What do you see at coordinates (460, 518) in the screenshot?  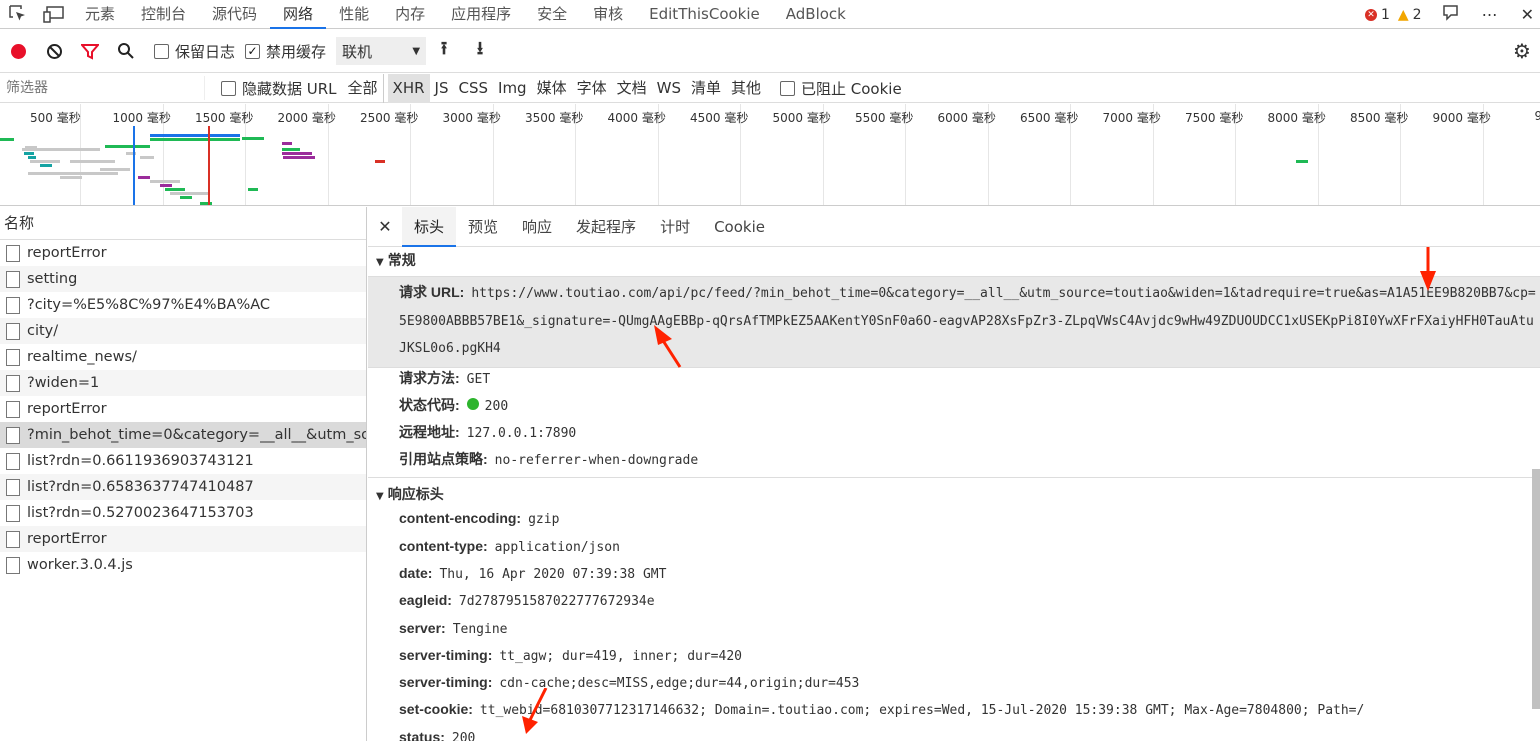 I see `header-key: content-encoding:` at bounding box center [460, 518].